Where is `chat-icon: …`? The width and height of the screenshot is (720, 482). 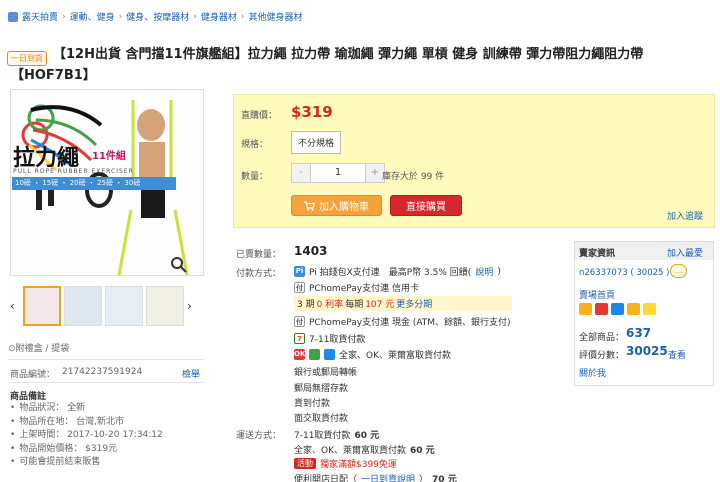 chat-icon: … is located at coordinates (678, 271).